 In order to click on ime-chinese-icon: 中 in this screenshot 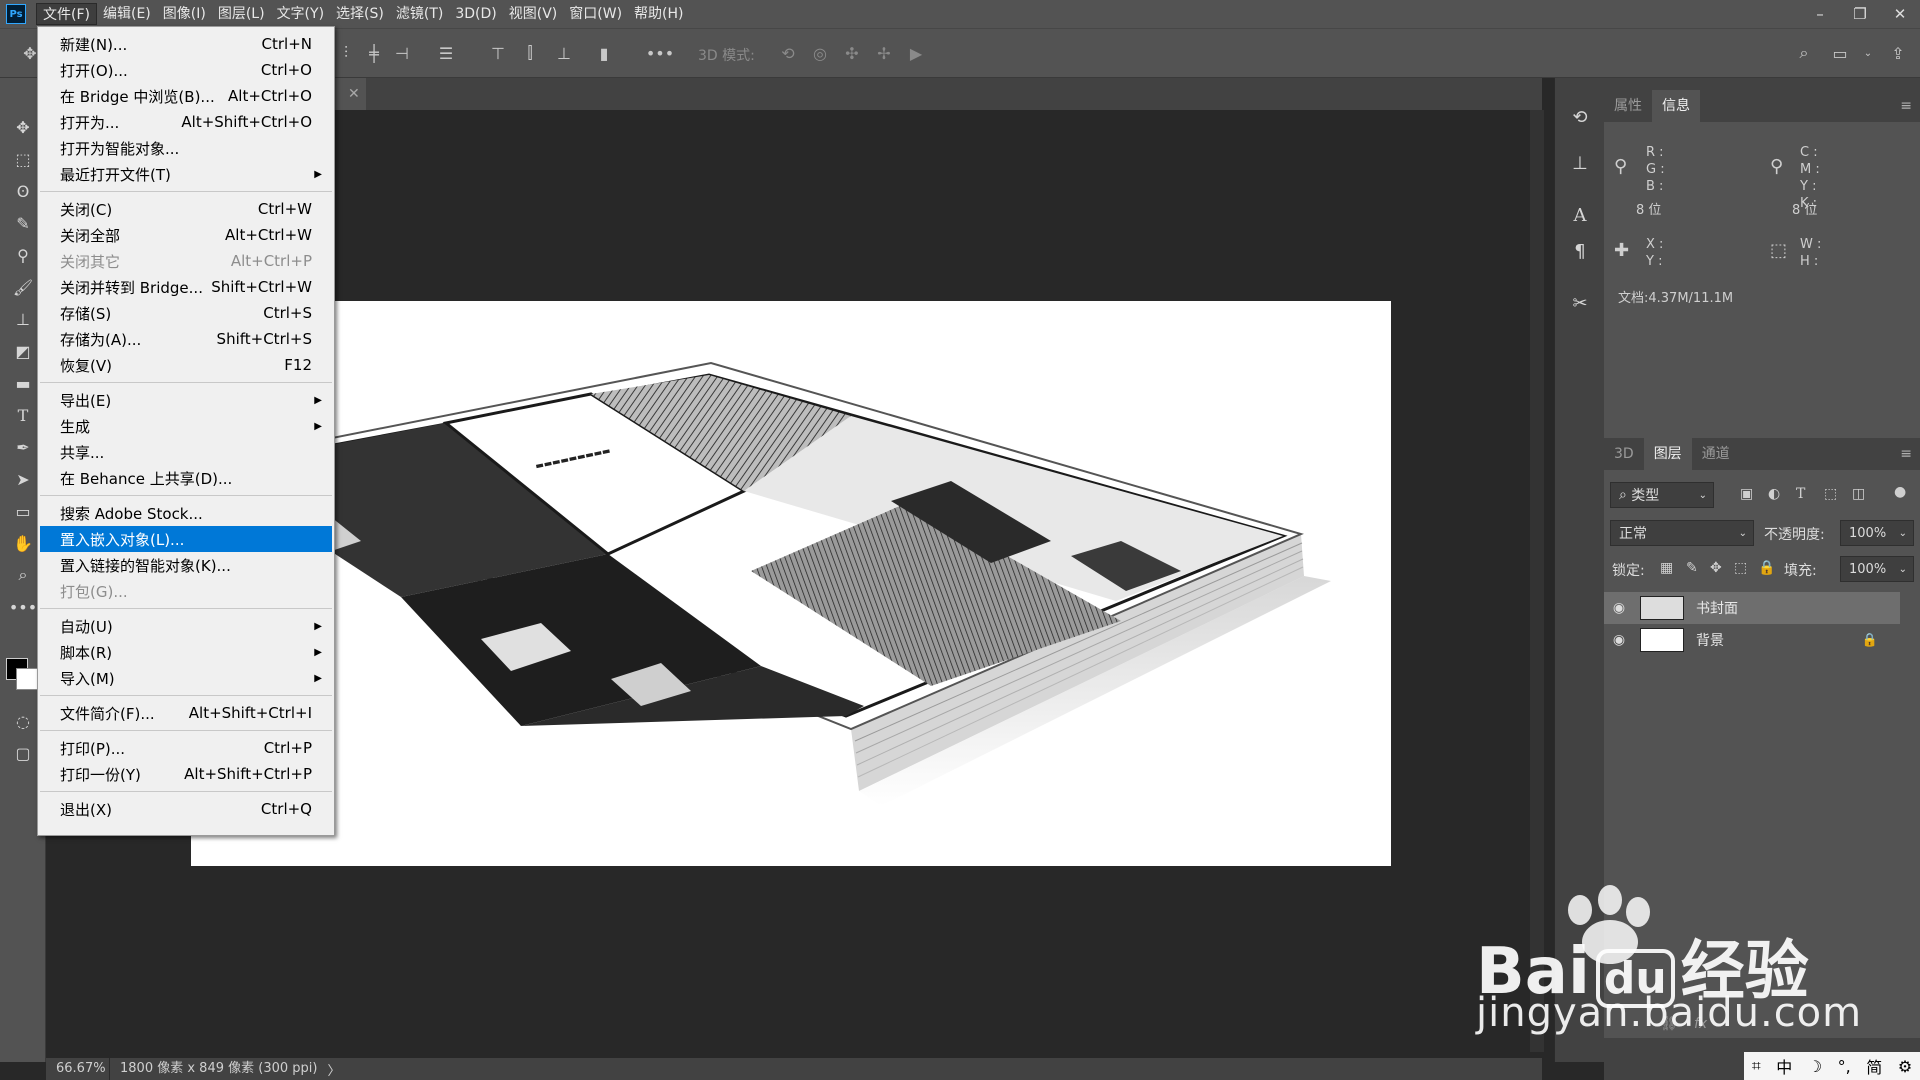, I will do `click(1784, 1066)`.